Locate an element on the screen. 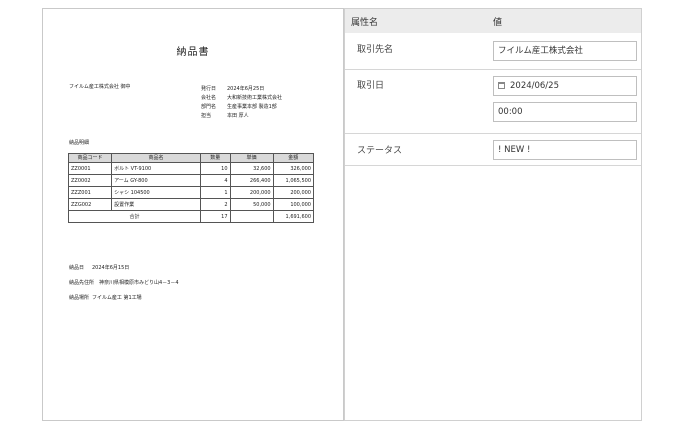 Image resolution: width=686 pixels, height=431 pixels. meta-issue-date: 発行日 2024年6月25日 is located at coordinates (241, 88).